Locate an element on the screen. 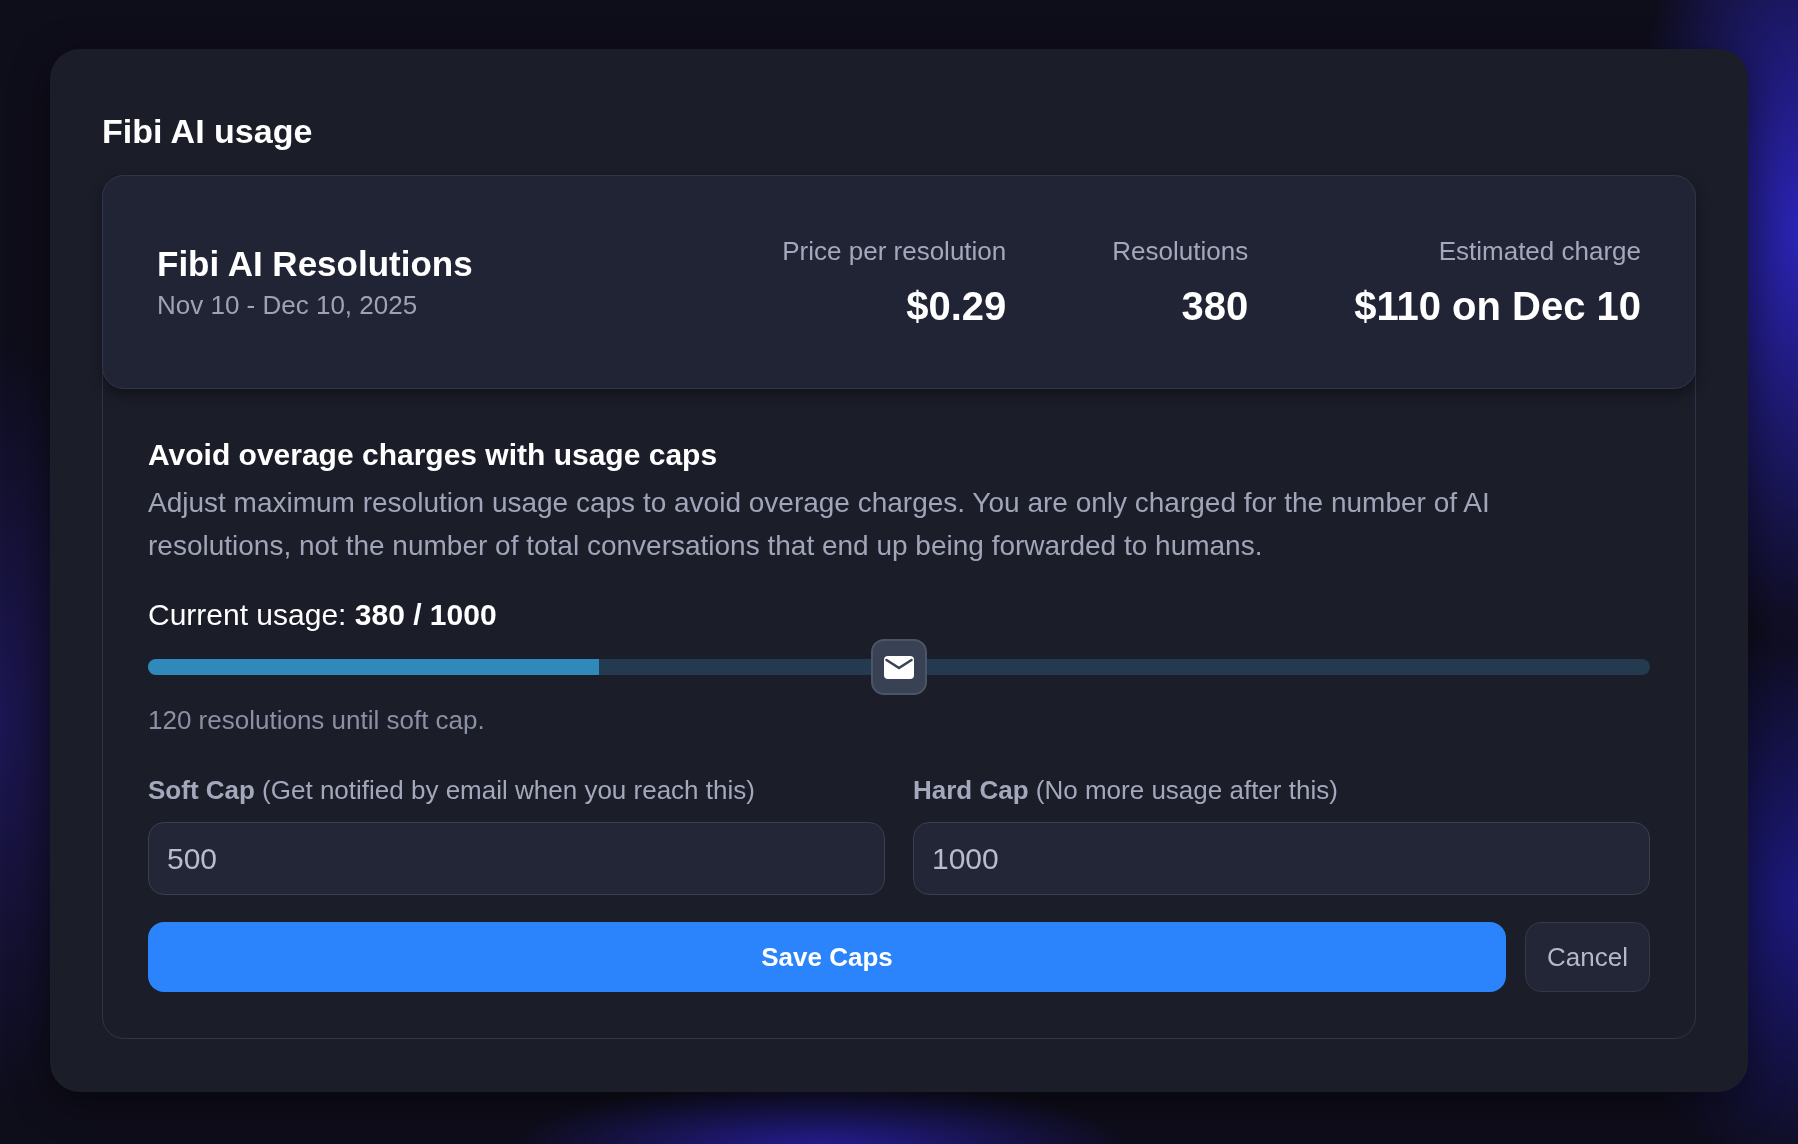 The height and width of the screenshot is (1144, 1798). usage-hint: 120 resolutions until soft cap. is located at coordinates (316, 720).